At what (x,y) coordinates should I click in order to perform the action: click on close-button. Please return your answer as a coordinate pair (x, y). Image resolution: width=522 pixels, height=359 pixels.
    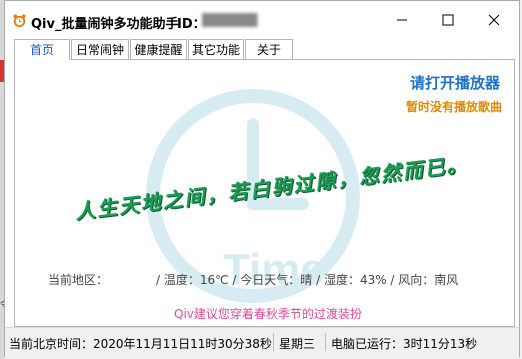
    Looking at the image, I should click on (494, 20).